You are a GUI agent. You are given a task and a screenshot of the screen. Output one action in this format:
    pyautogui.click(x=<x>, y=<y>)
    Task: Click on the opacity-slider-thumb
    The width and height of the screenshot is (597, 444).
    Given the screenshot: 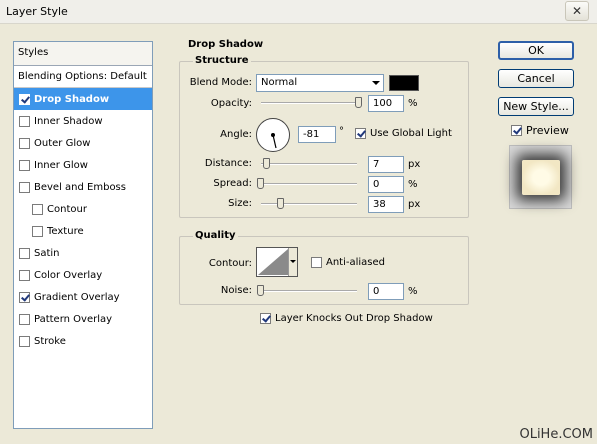 What is the action you would take?
    pyautogui.click(x=358, y=102)
    